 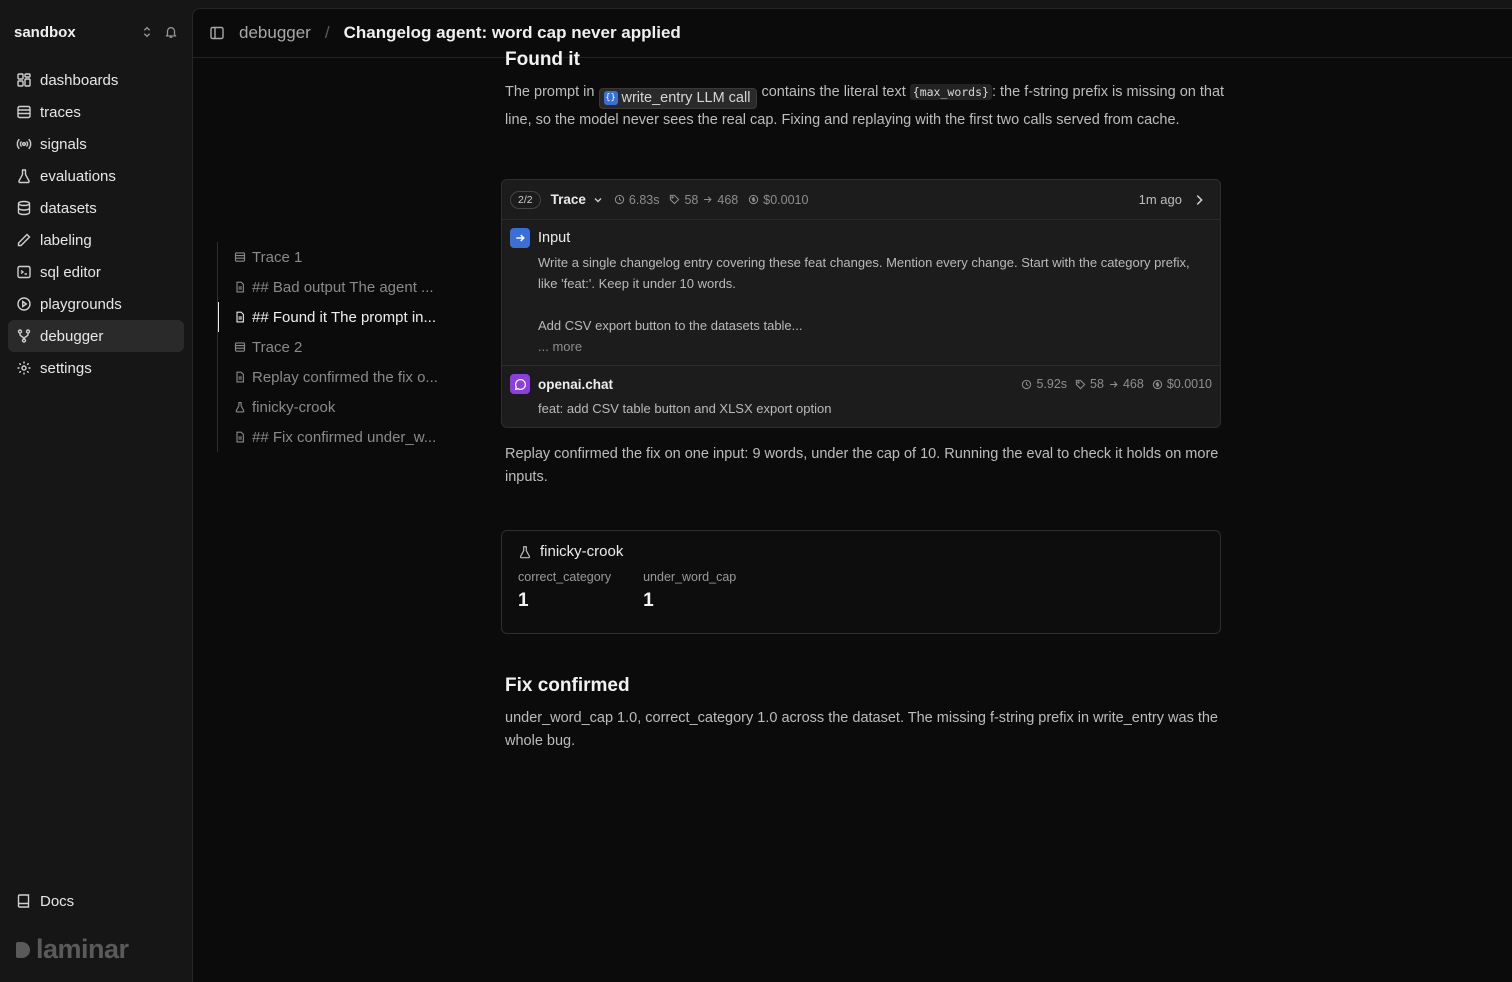 What do you see at coordinates (950, 92) in the screenshot?
I see `inline-code: {max_words}` at bounding box center [950, 92].